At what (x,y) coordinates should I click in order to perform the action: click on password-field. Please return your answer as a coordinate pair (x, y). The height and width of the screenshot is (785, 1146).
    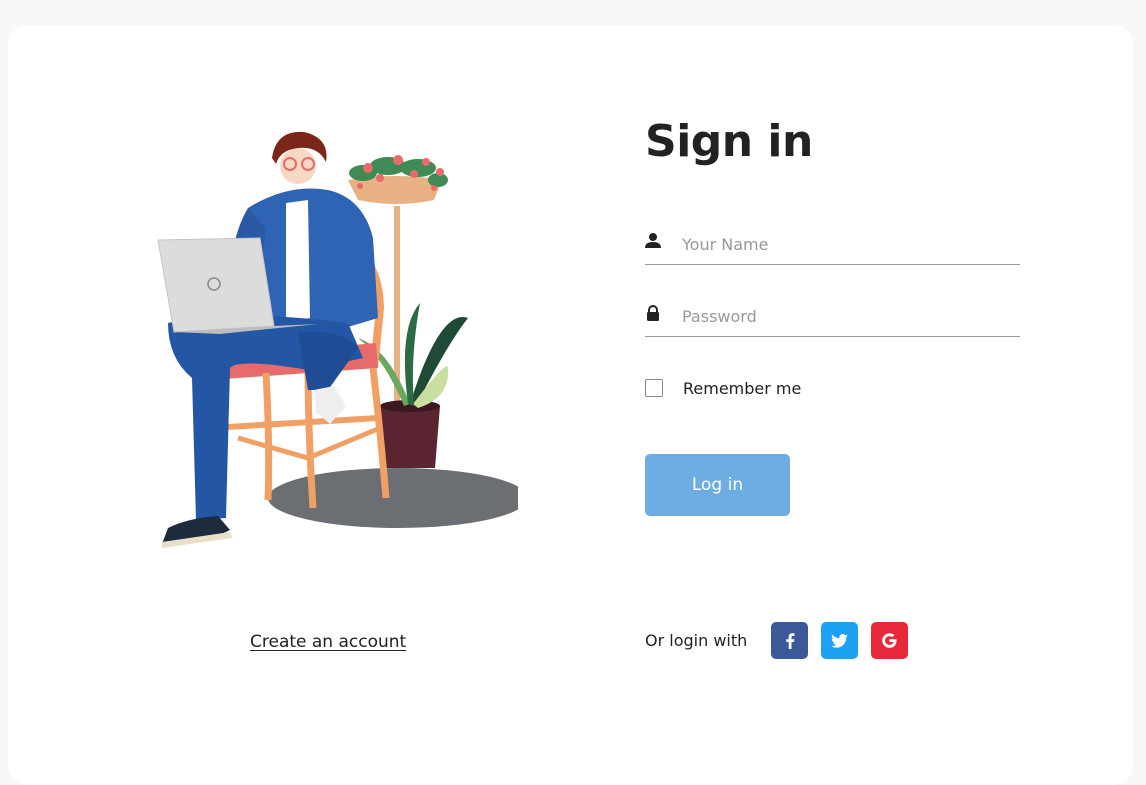
    Looking at the image, I should click on (832, 318).